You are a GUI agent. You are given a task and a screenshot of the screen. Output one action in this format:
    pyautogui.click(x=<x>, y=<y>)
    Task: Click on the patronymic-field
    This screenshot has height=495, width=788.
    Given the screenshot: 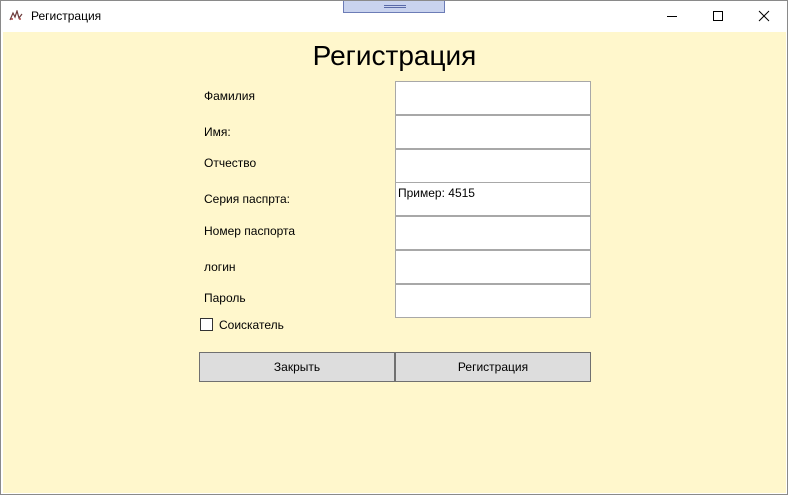 What is the action you would take?
    pyautogui.click(x=493, y=166)
    